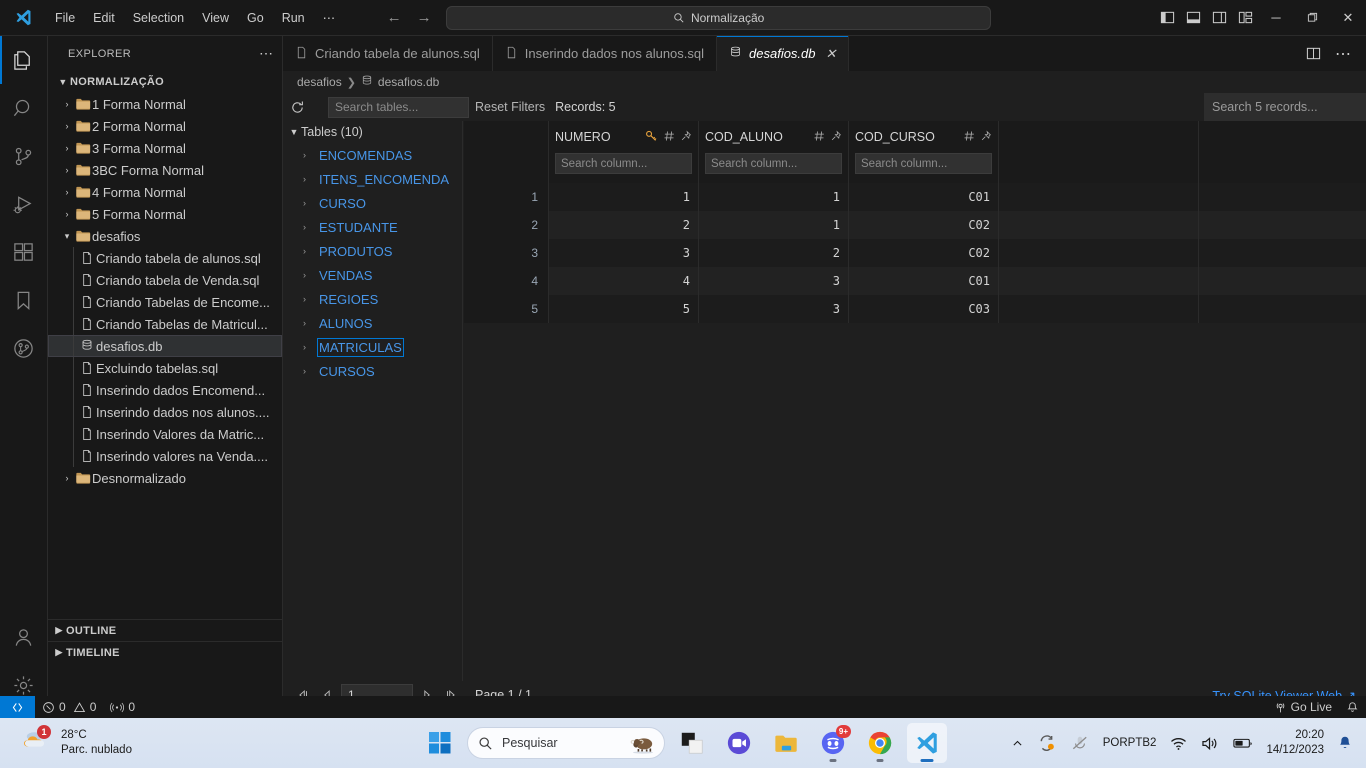 The width and height of the screenshot is (1366, 768). Describe the element at coordinates (719, 17) in the screenshot. I see `quick-search-input: Normalização` at that location.